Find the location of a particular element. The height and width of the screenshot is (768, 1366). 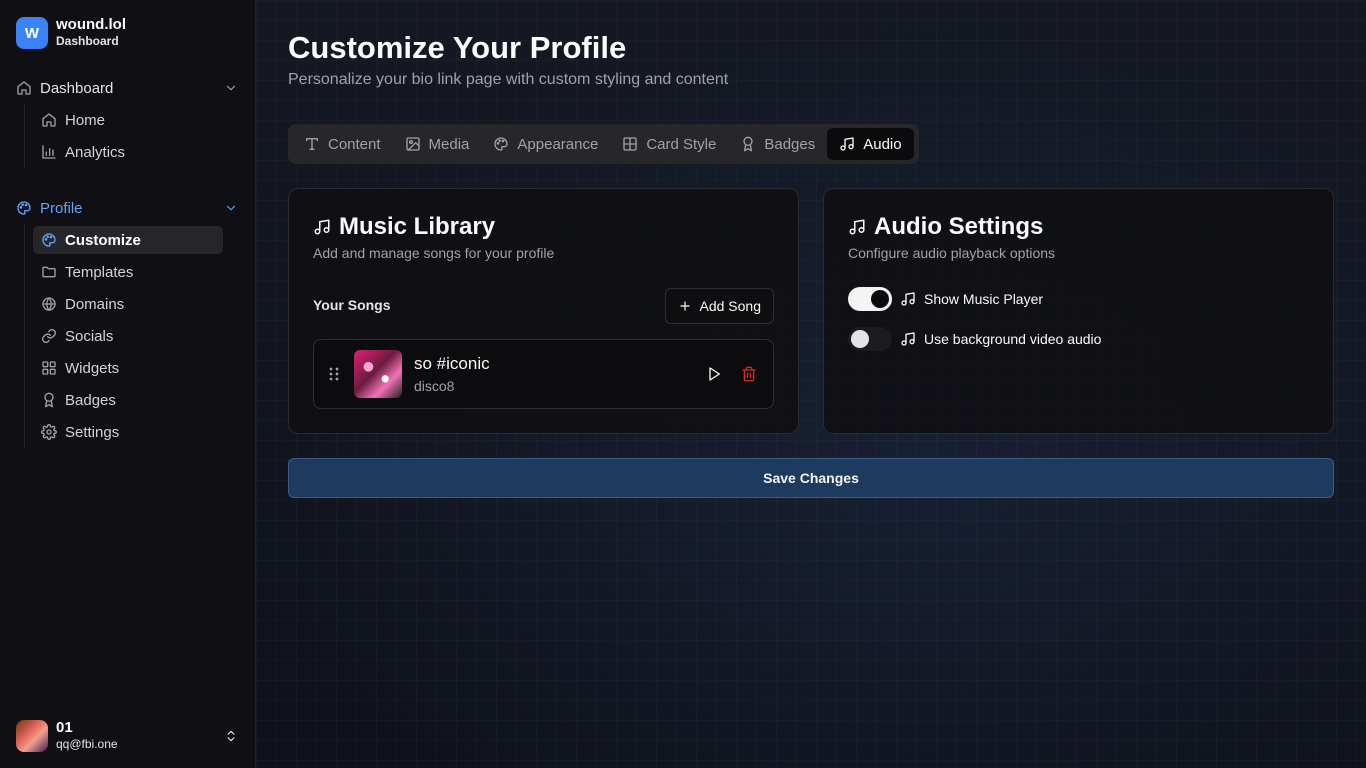

song-title: so #iconic is located at coordinates (452, 363).